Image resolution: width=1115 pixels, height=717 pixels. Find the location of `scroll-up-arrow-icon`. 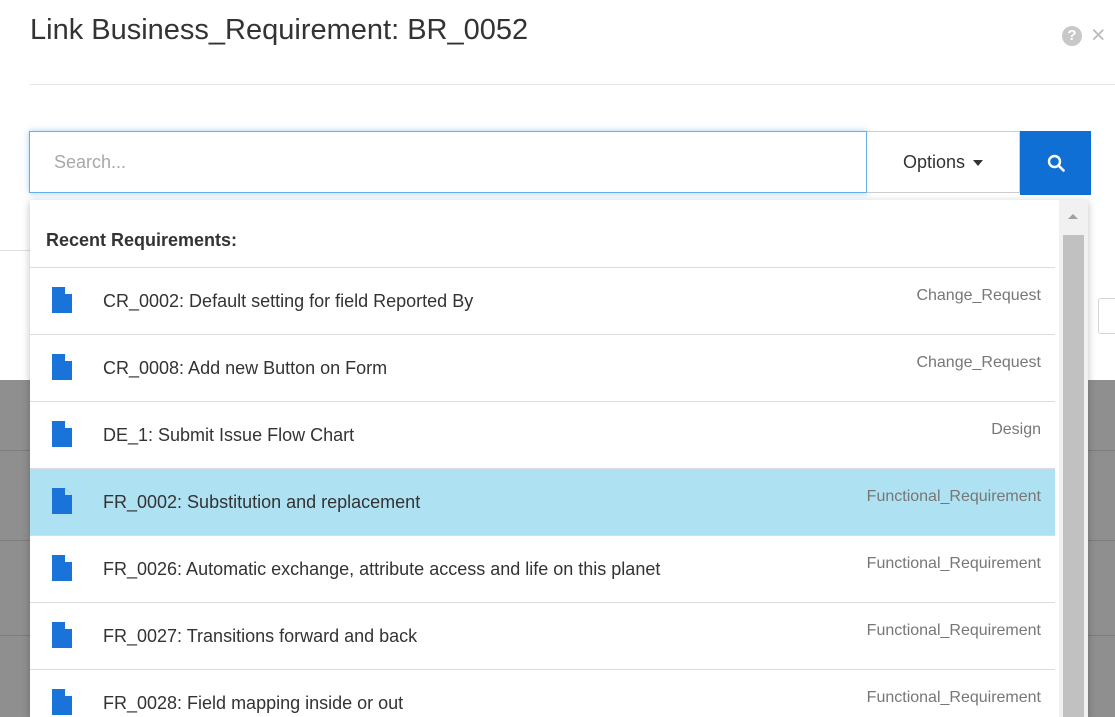

scroll-up-arrow-icon is located at coordinates (1073, 216).